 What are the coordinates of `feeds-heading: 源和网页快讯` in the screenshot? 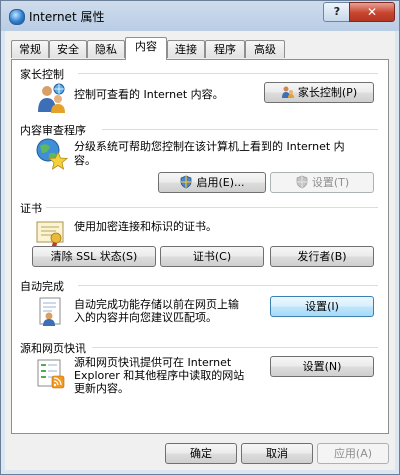 It's located at (53, 348).